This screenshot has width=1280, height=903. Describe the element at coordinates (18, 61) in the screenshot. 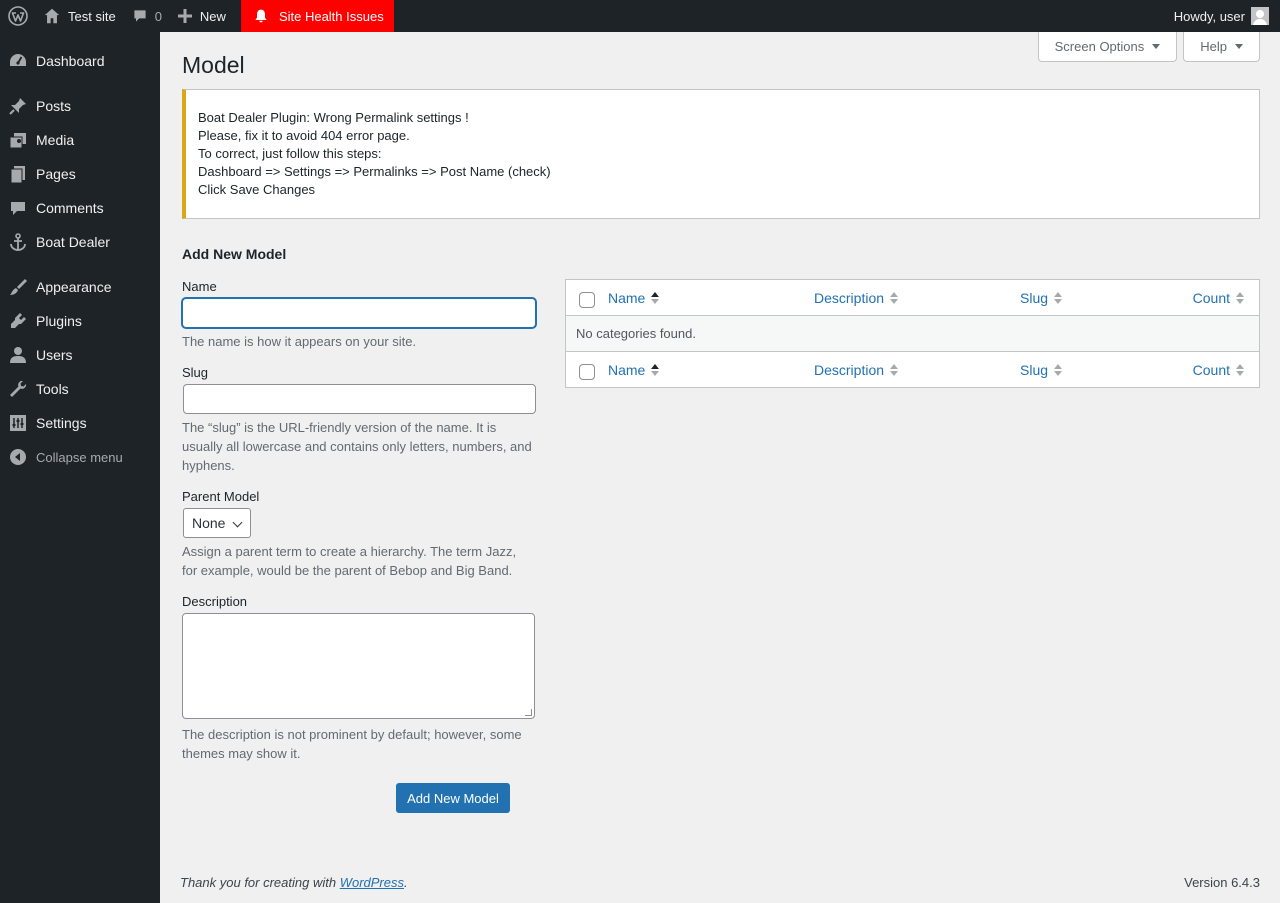

I see `dashboard-icon` at that location.